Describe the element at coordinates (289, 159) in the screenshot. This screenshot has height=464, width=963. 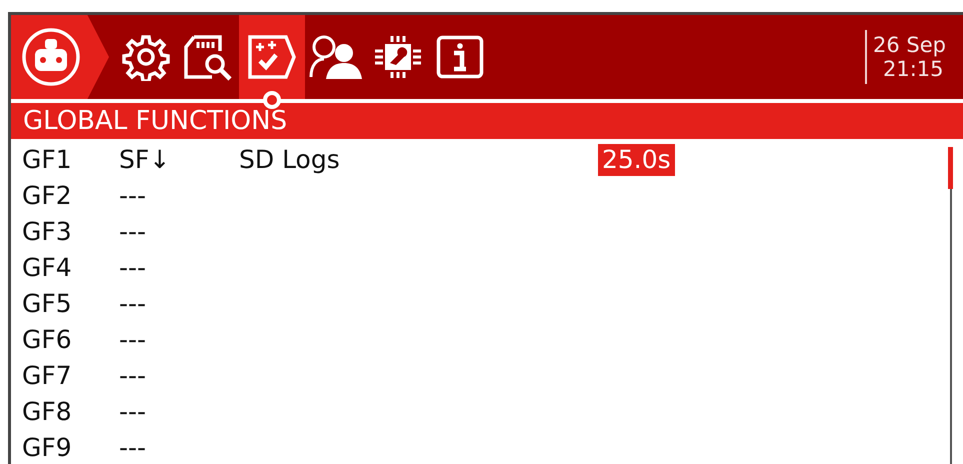
I see `function-name: SD Logs` at that location.